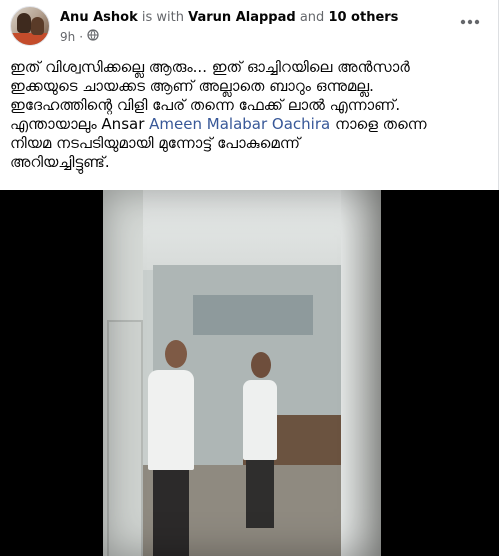 The height and width of the screenshot is (556, 499). What do you see at coordinates (470, 22) in the screenshot?
I see `more-options-icon` at bounding box center [470, 22].